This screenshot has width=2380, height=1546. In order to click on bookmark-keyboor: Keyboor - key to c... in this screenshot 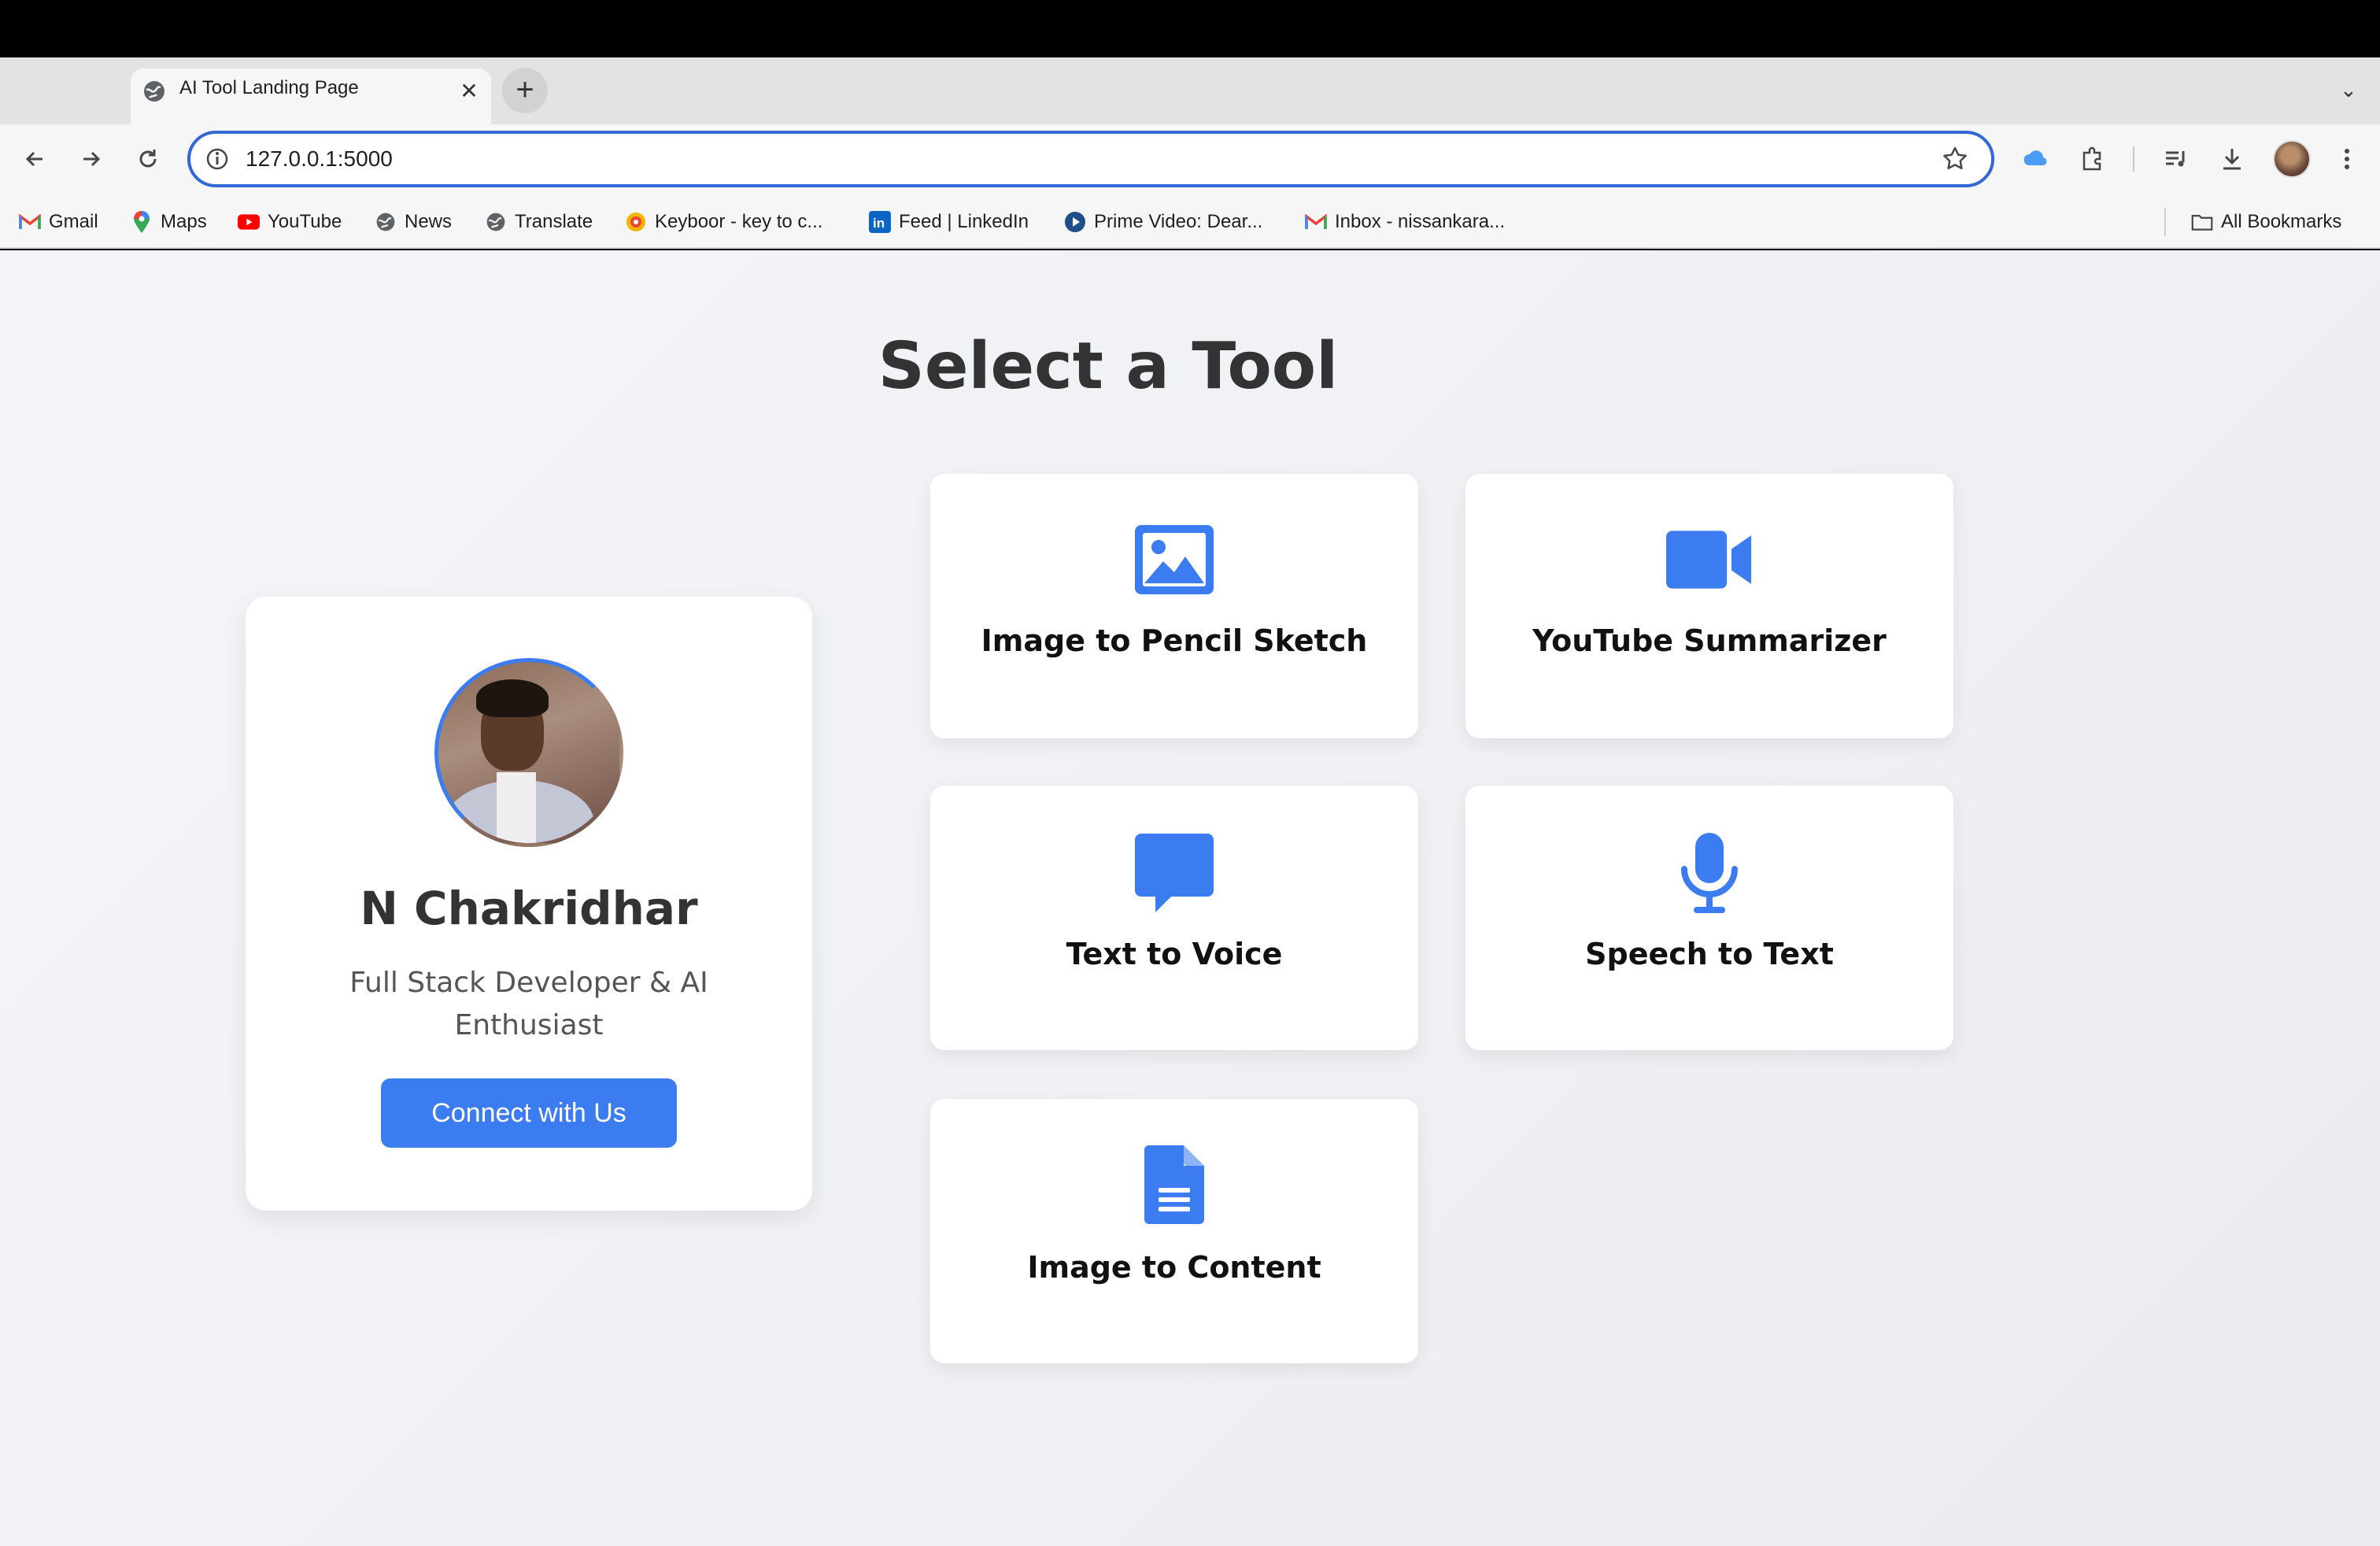, I will do `click(723, 222)`.